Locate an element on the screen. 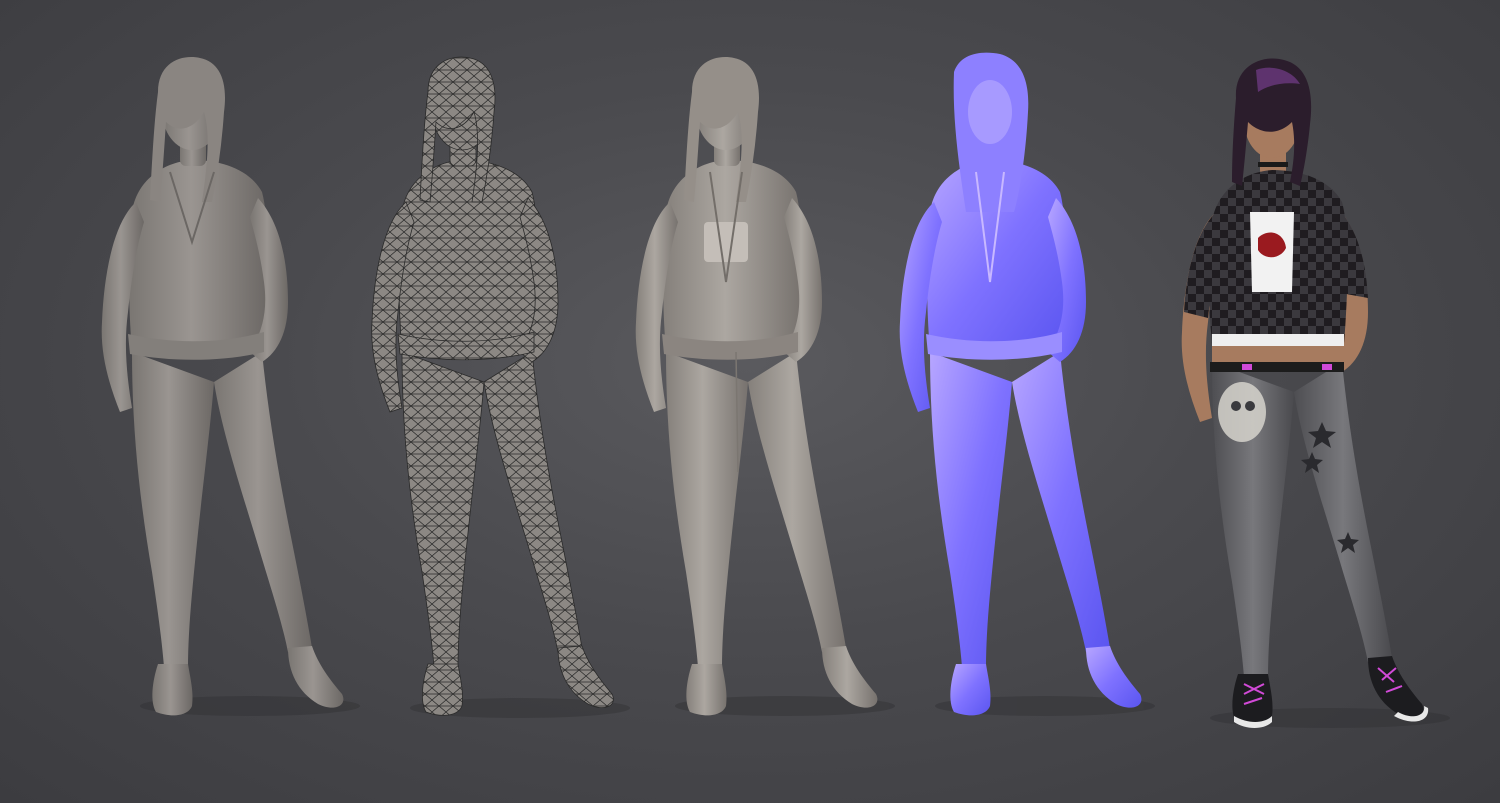  figure-normal-map is located at coordinates (1020, 384).